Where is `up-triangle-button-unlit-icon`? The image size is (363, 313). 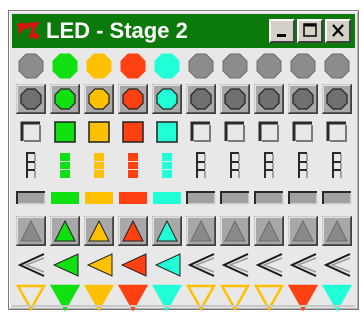 up-triangle-button-unlit-icon is located at coordinates (31, 231).